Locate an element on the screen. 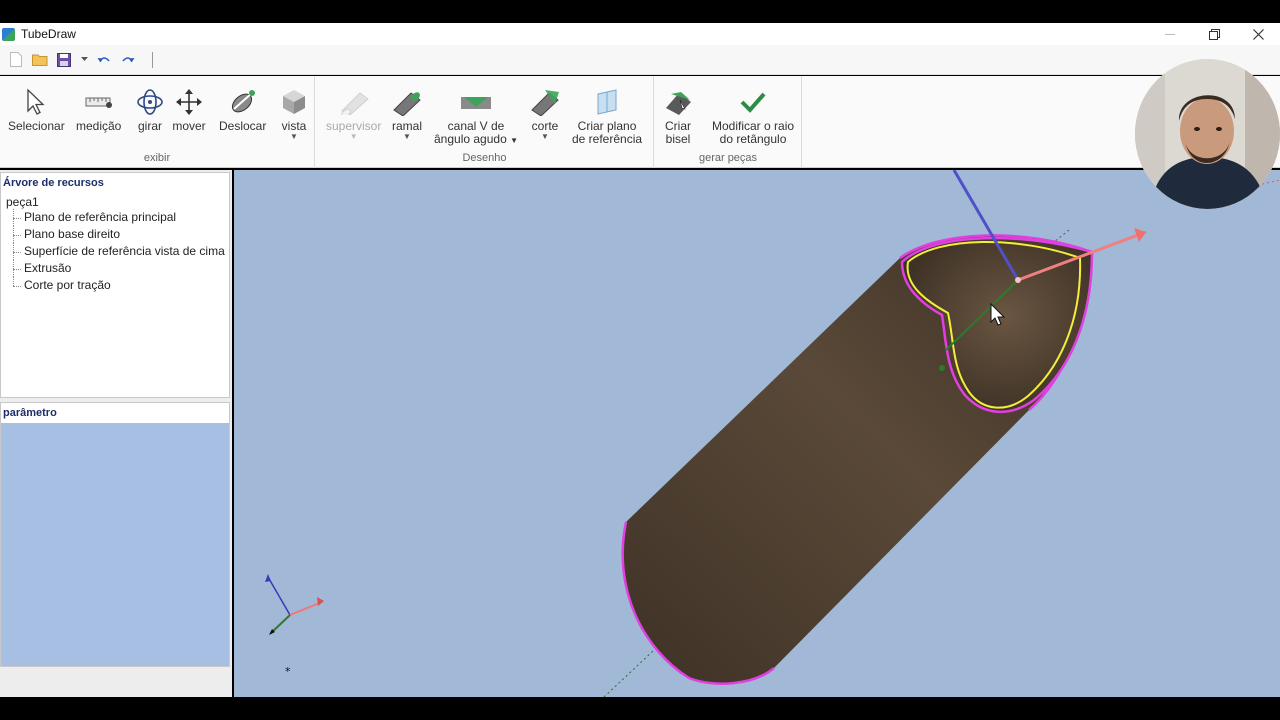 The height and width of the screenshot is (720, 1280). cut-tool-button: corte ▼ is located at coordinates (545, 113).